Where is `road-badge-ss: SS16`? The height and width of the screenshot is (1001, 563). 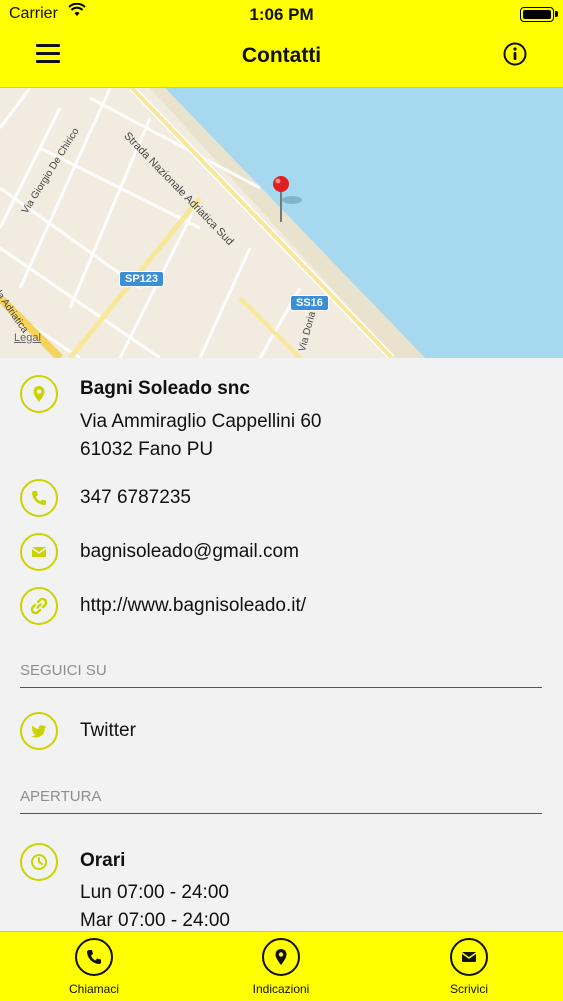
road-badge-ss: SS16 is located at coordinates (309, 303).